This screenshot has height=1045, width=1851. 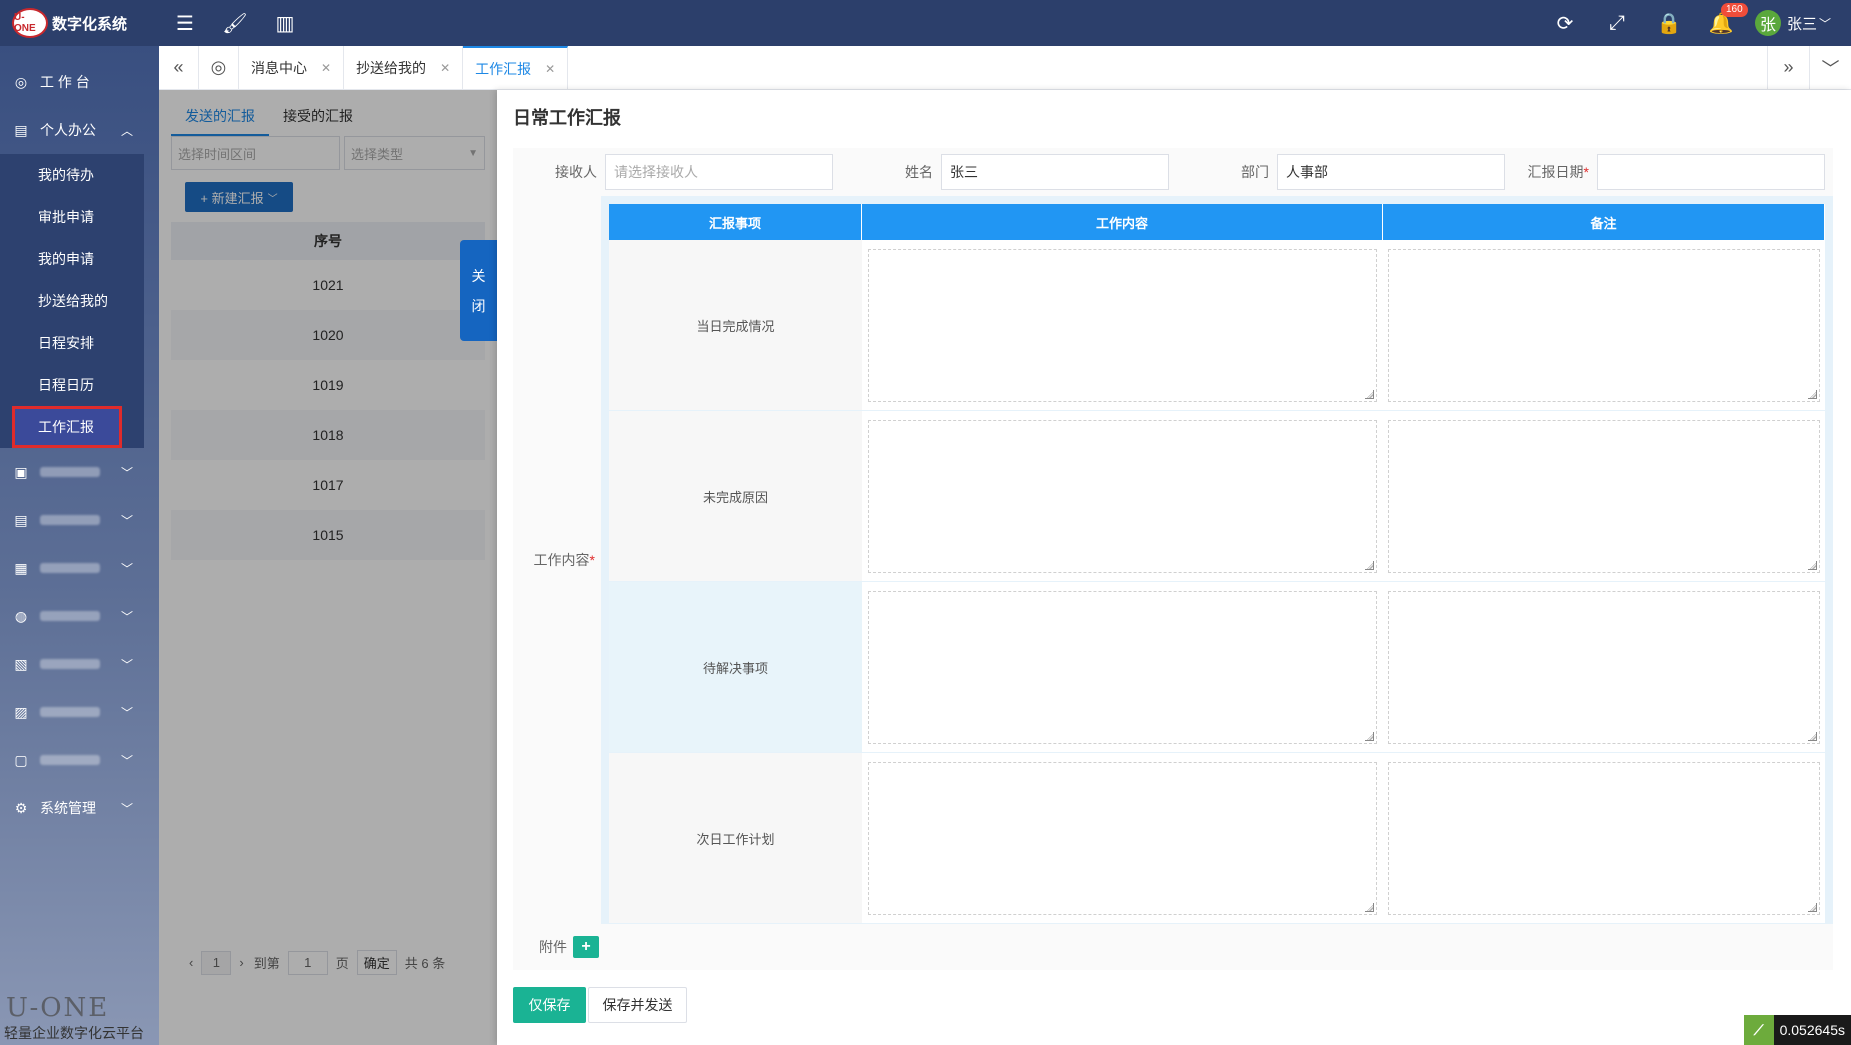 What do you see at coordinates (68, 808) in the screenshot?
I see `sidebar-item-label: 系统管理` at bounding box center [68, 808].